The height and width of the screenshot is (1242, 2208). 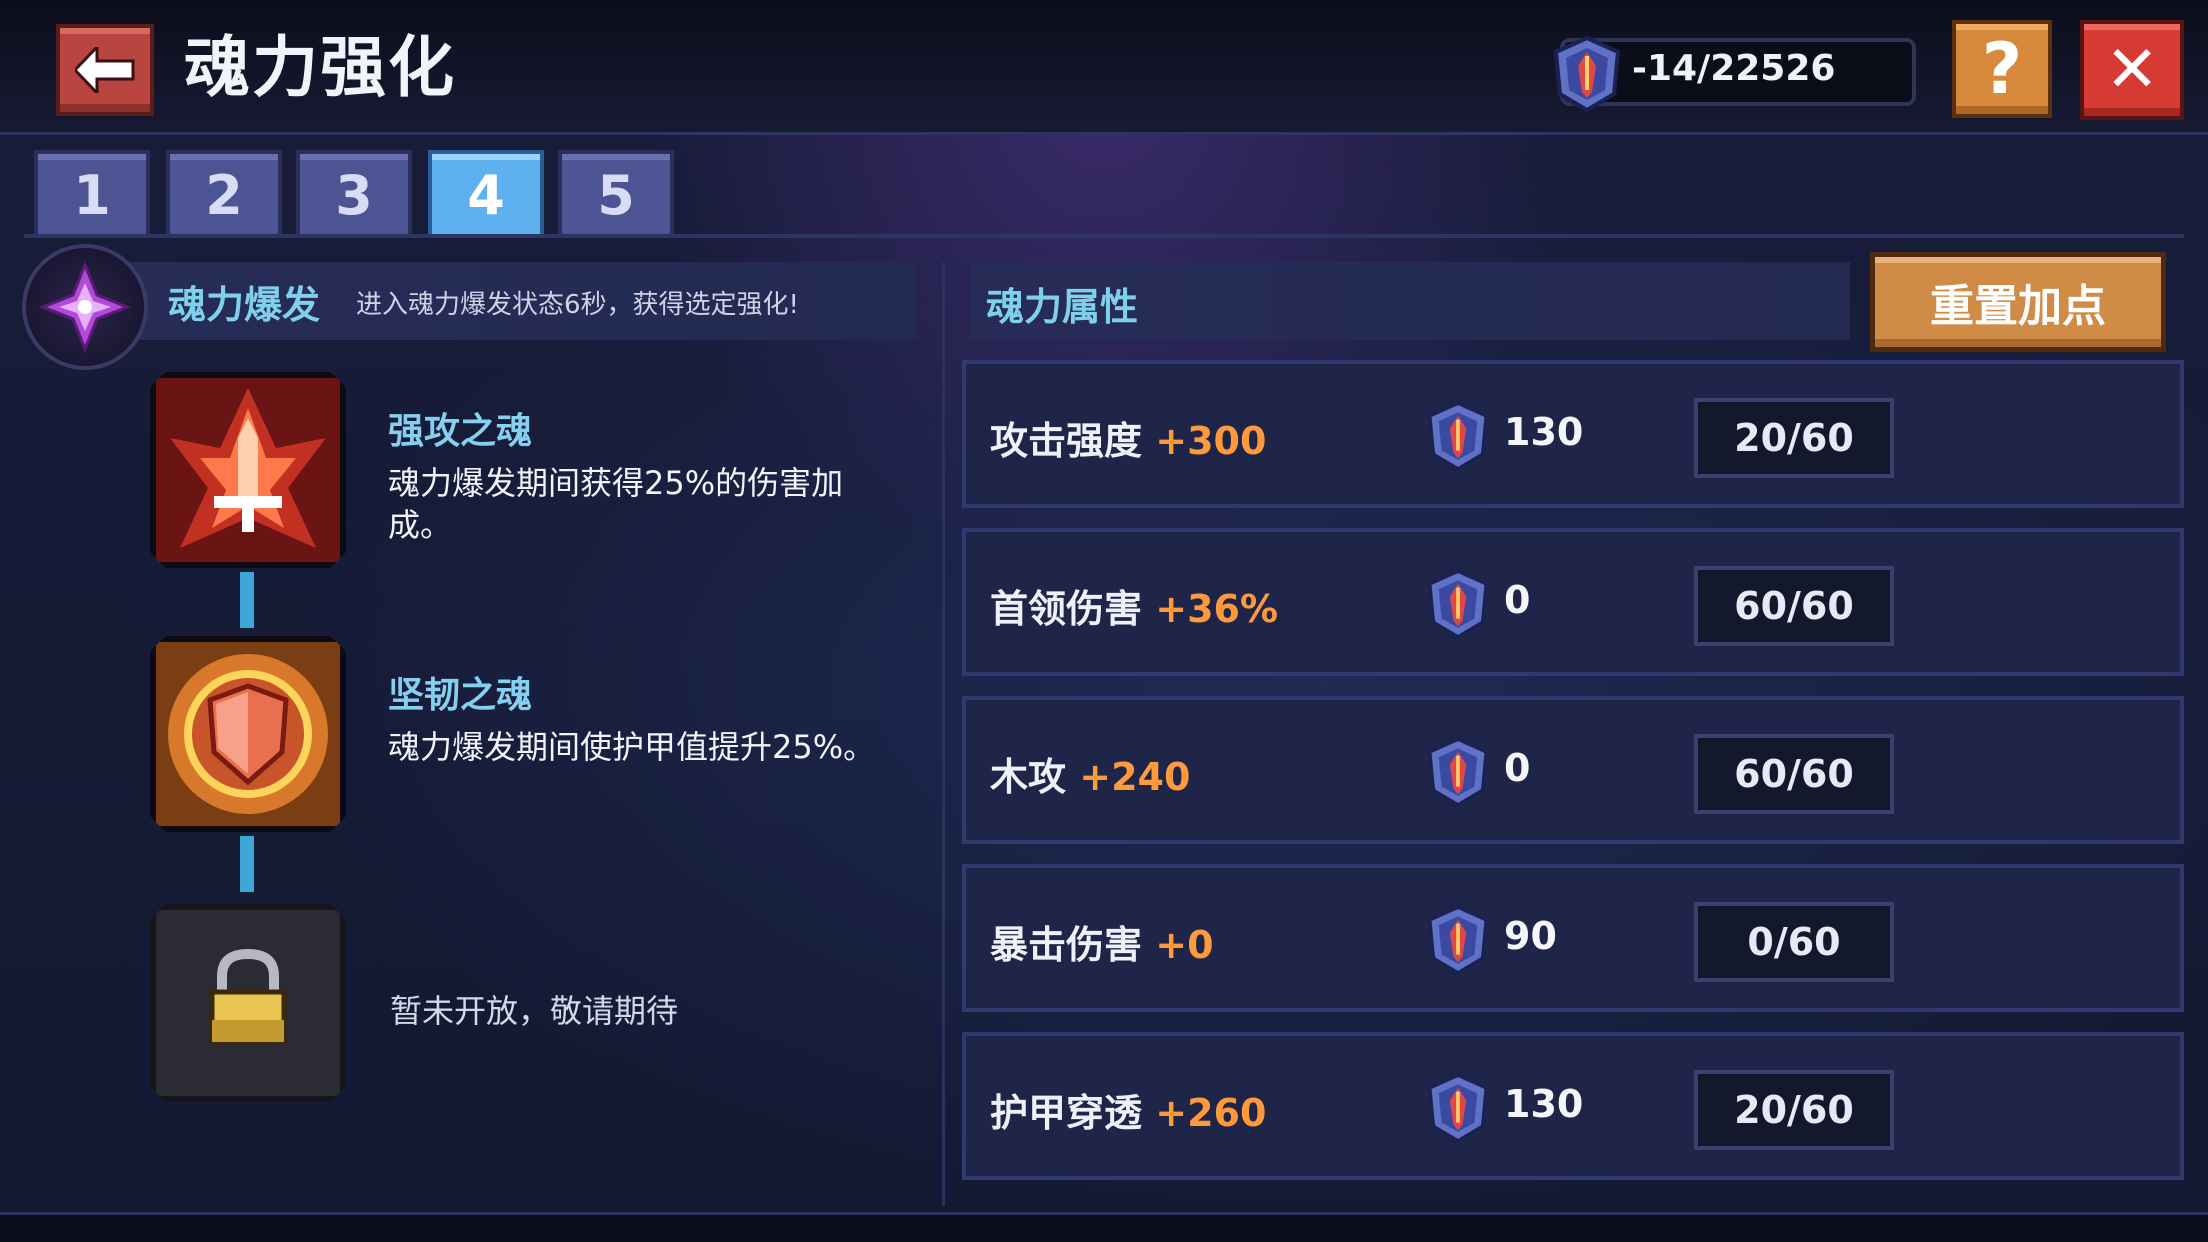 I want to click on tab-5: 5, so click(x=616, y=193).